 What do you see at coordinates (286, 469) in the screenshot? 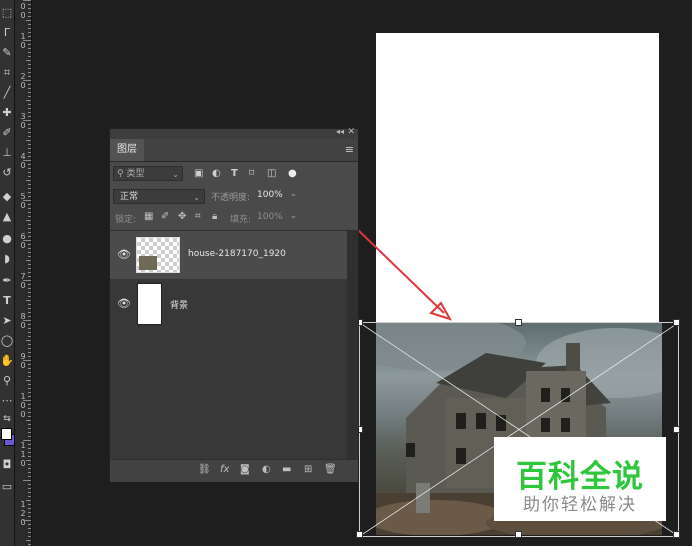
I see `folder-icon: ▬` at bounding box center [286, 469].